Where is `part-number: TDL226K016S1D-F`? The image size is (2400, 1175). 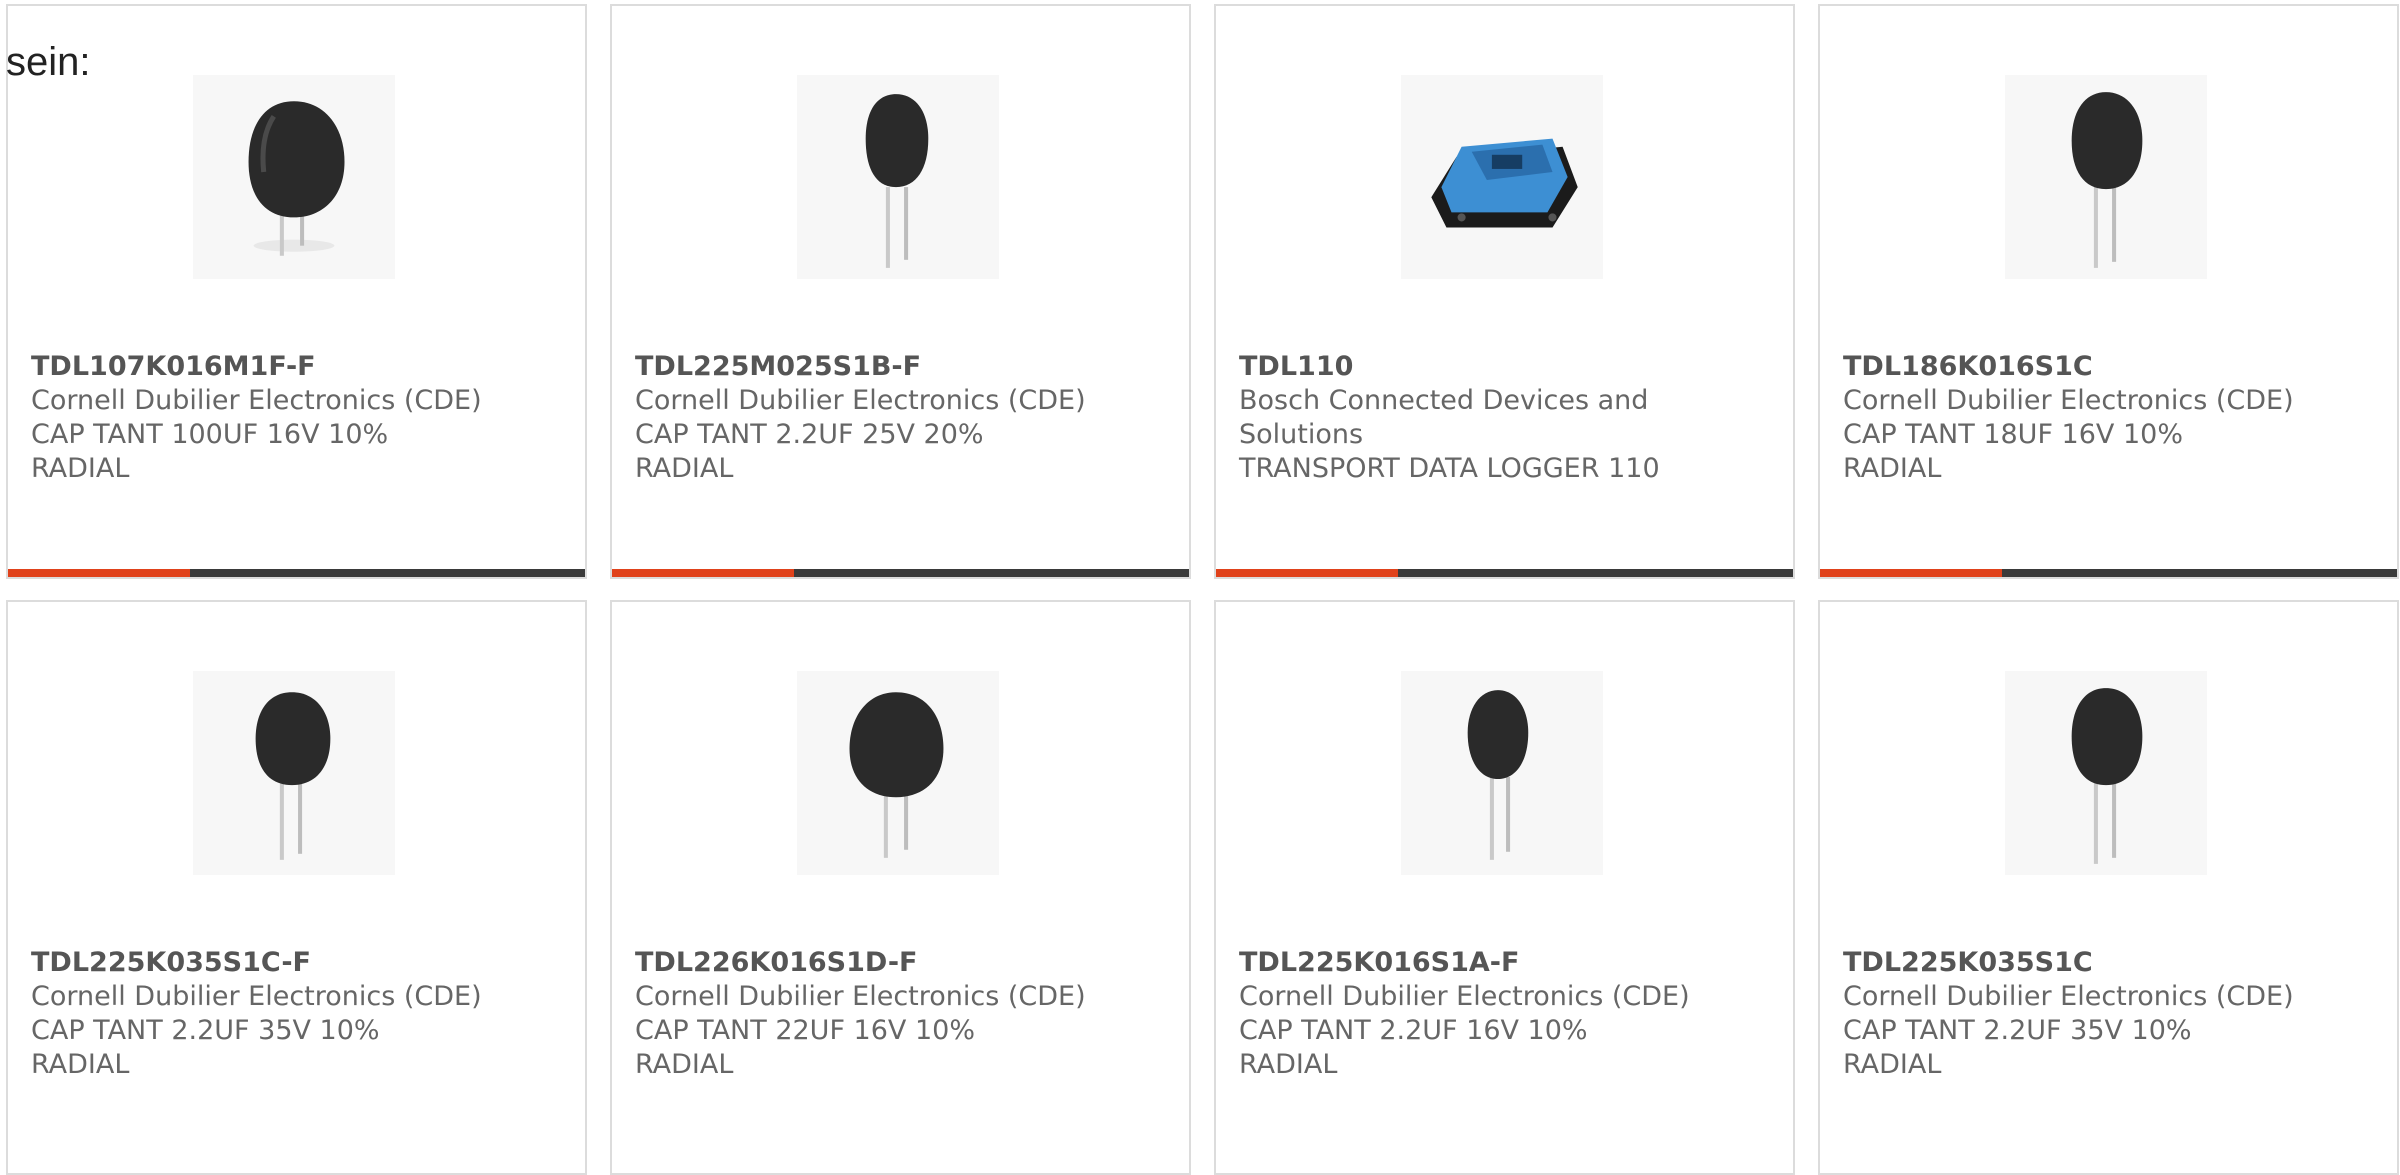
part-number: TDL226K016S1D-F is located at coordinates (895, 963).